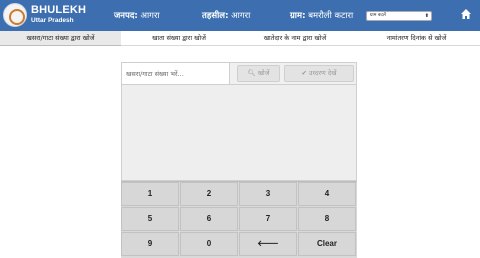 Image resolution: width=480 pixels, height=258 pixels. Describe the element at coordinates (416, 38) in the screenshot. I see `tab-mutation-date-search: नामांतरण दिनांक से खोजें` at that location.